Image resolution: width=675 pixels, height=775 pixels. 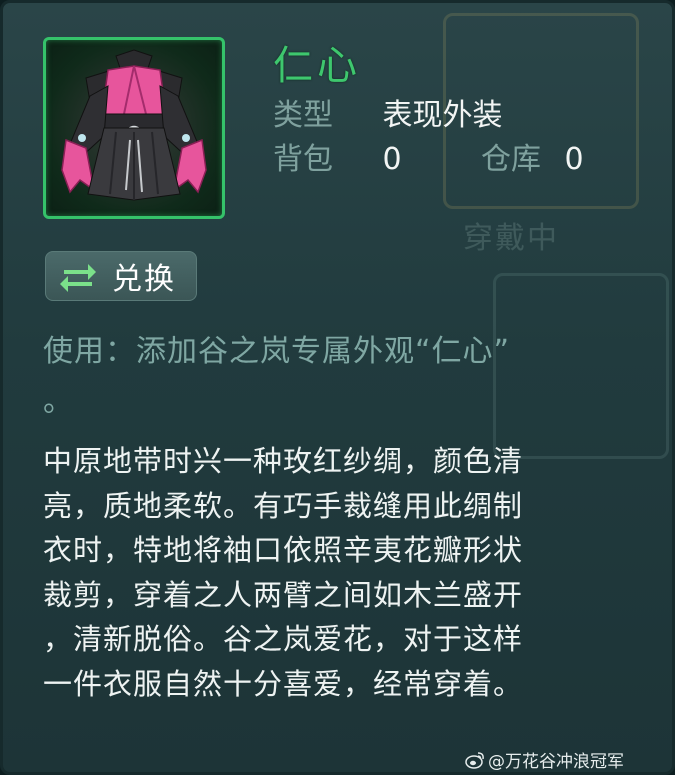 What do you see at coordinates (283, 550) in the screenshot?
I see `description-line: 衣时，特地将袖口依照辛夷花瓣形状` at bounding box center [283, 550].